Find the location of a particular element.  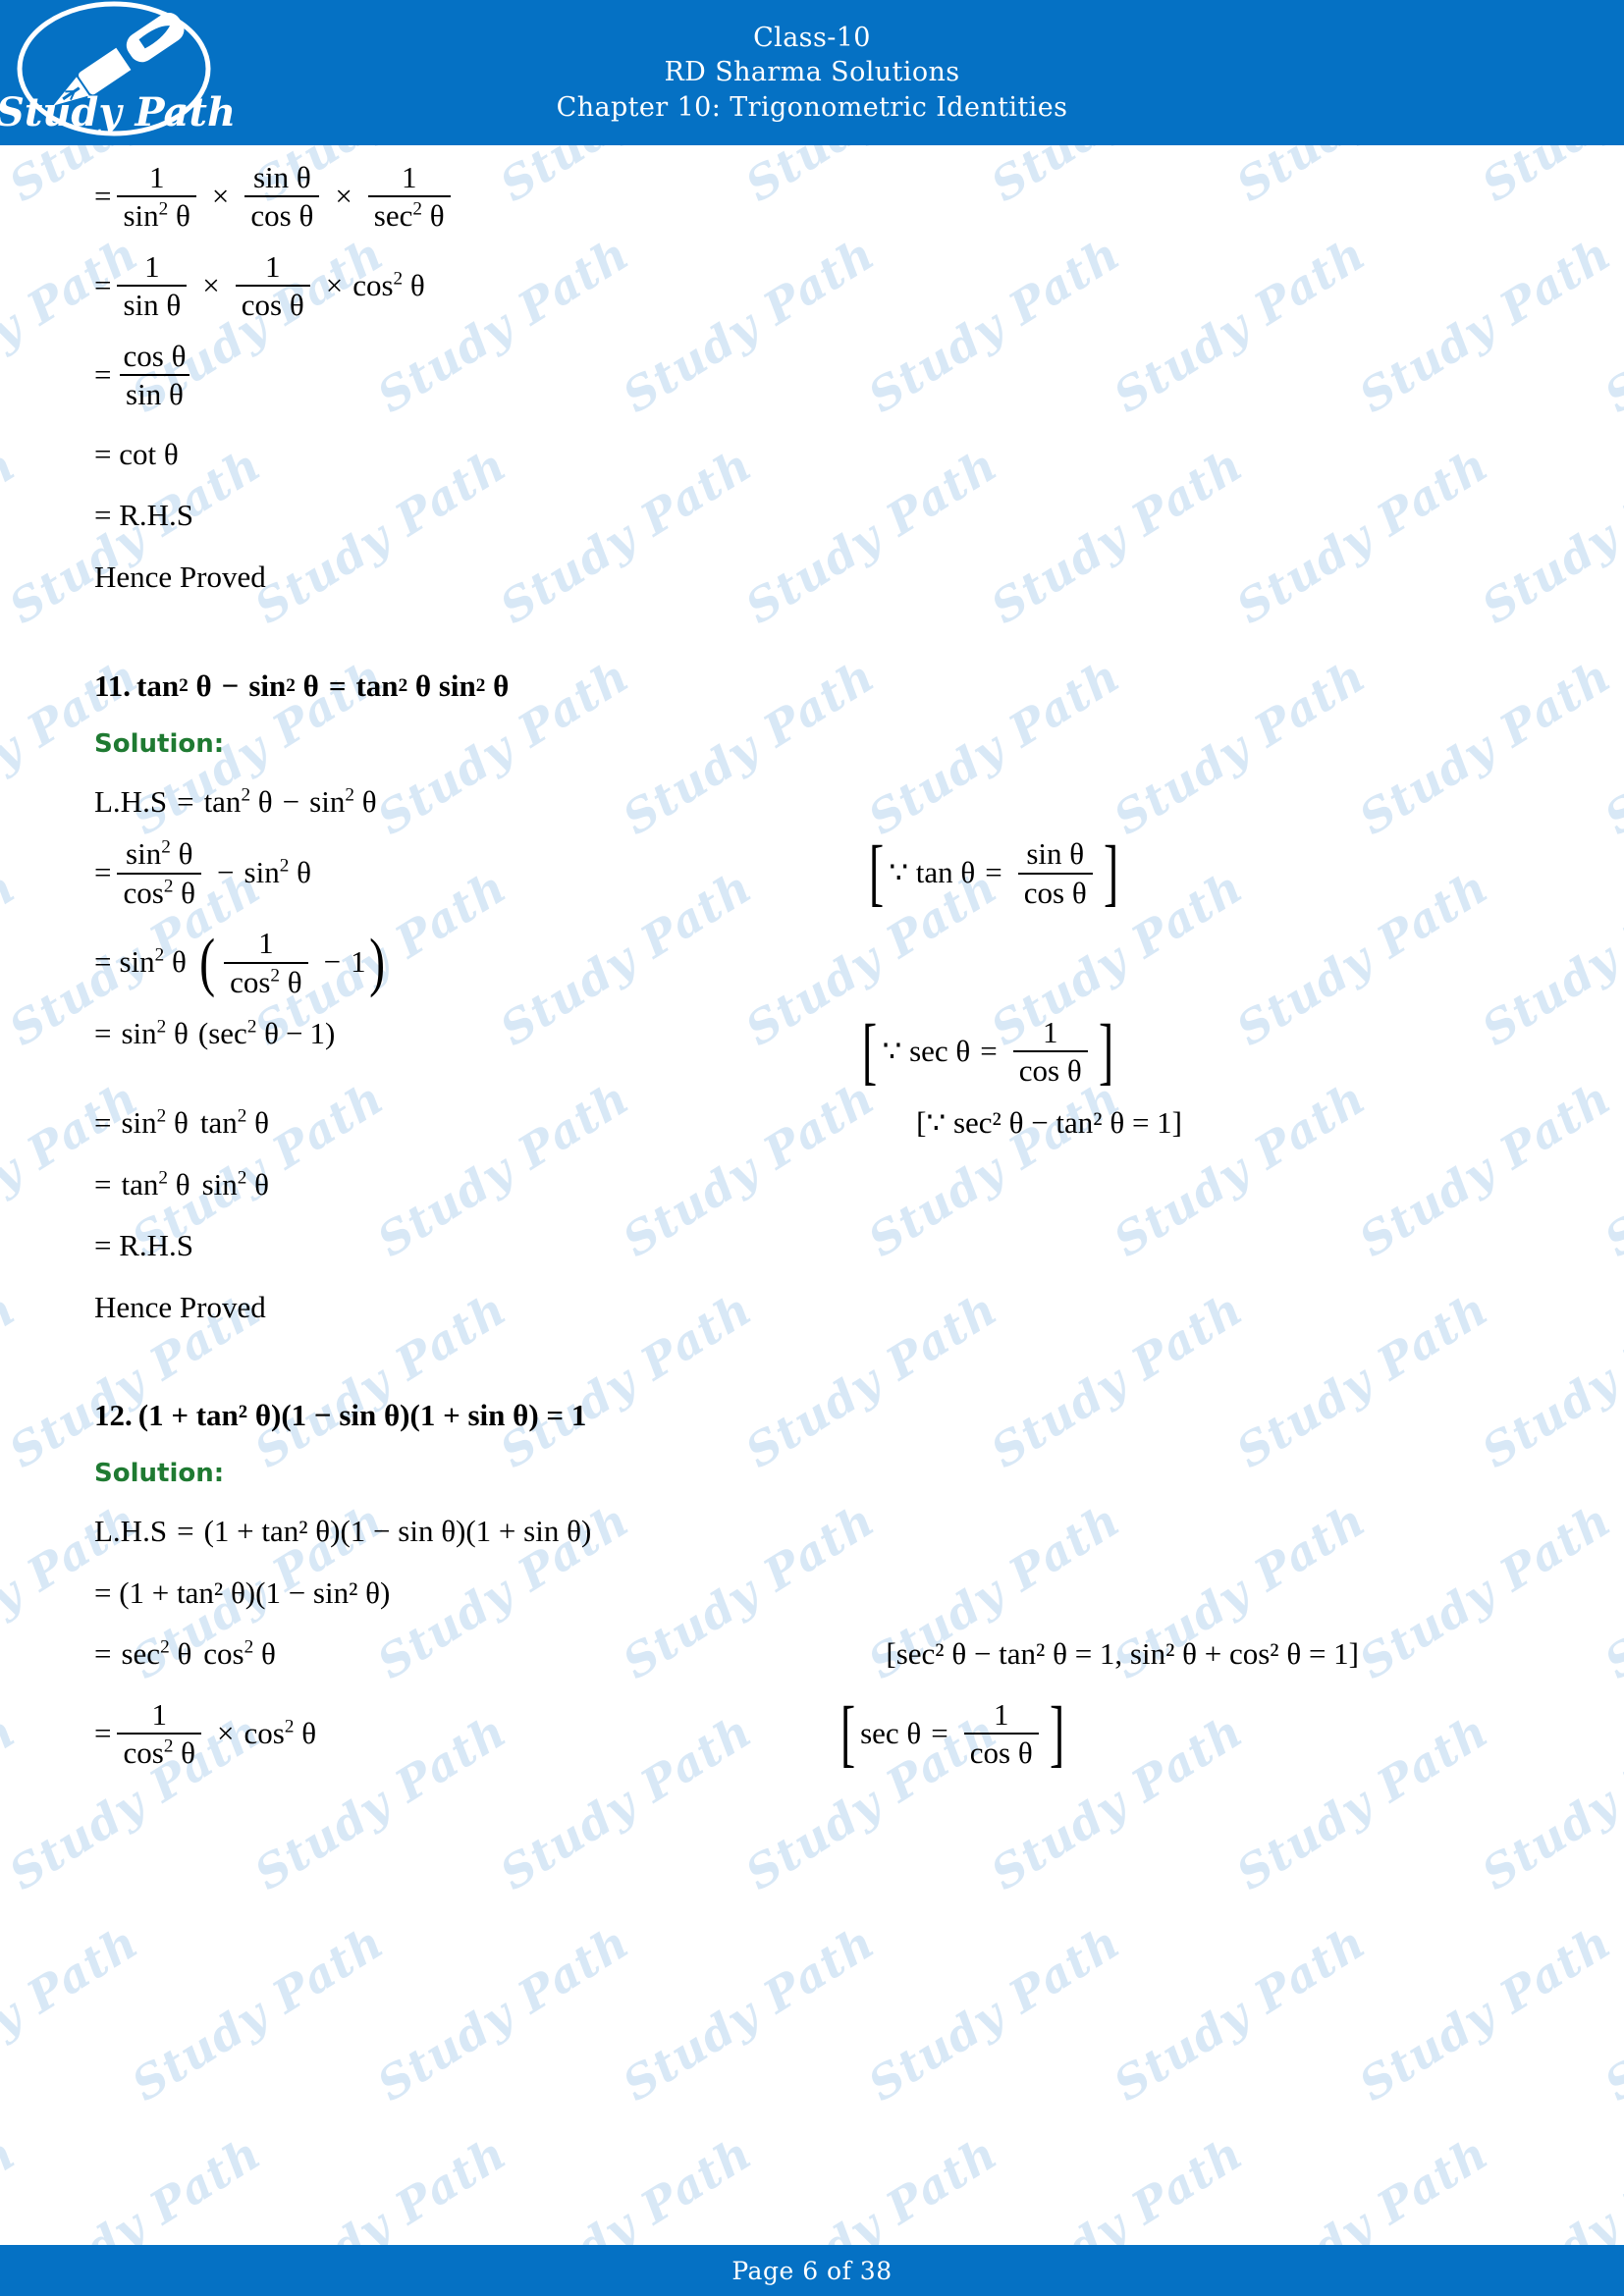

math-line-q12-step2: = (1 + tan² θ)(1 − sin² θ) is located at coordinates (242, 1593).